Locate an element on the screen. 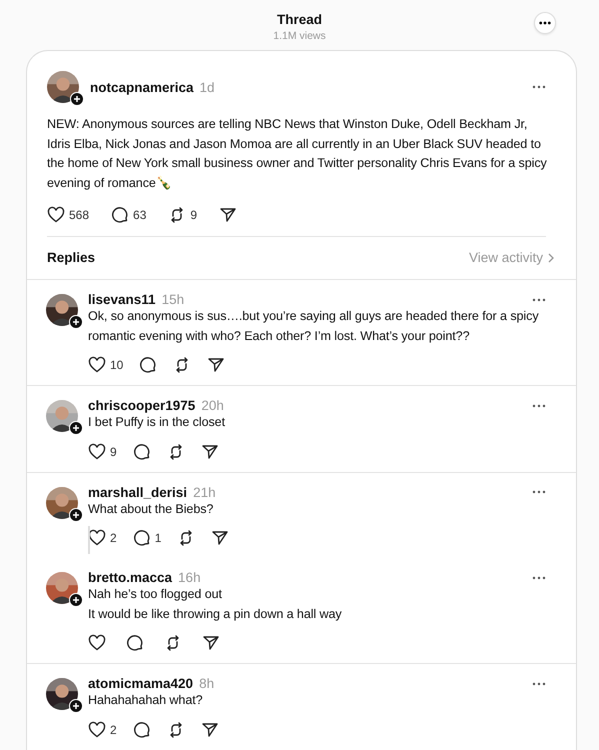  post-time: 1d is located at coordinates (207, 87).